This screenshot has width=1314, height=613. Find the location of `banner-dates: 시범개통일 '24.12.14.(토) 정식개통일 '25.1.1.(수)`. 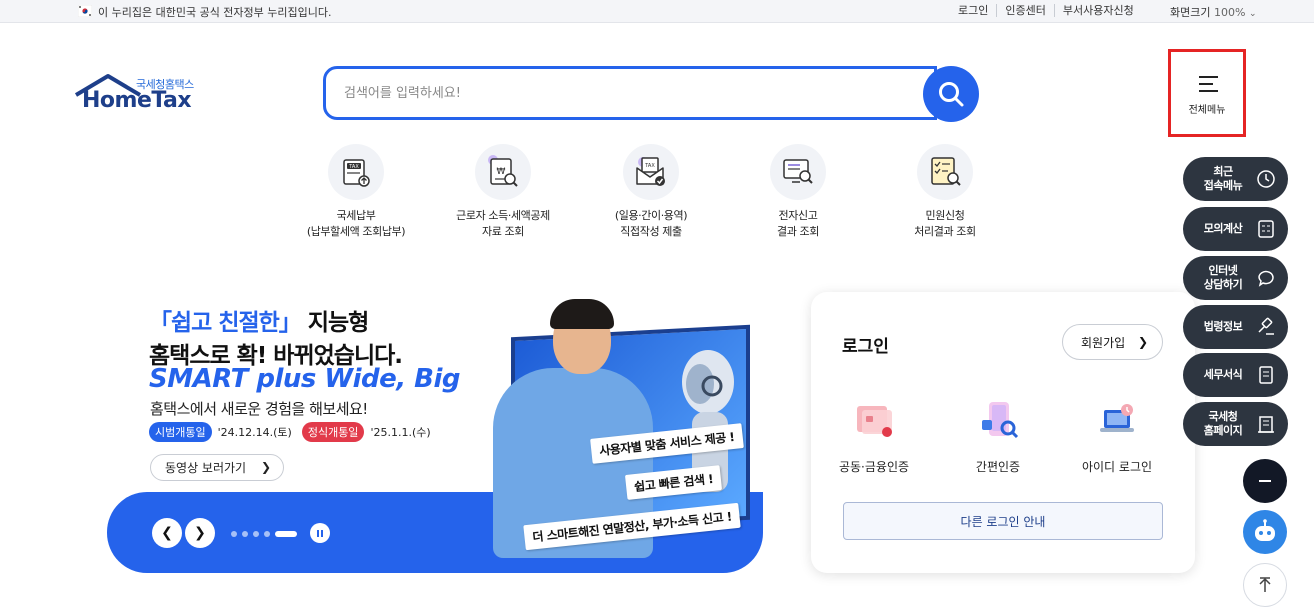

banner-dates: 시범개통일 '24.12.14.(토) 정식개통일 '25.1.1.(수) is located at coordinates (295, 432).